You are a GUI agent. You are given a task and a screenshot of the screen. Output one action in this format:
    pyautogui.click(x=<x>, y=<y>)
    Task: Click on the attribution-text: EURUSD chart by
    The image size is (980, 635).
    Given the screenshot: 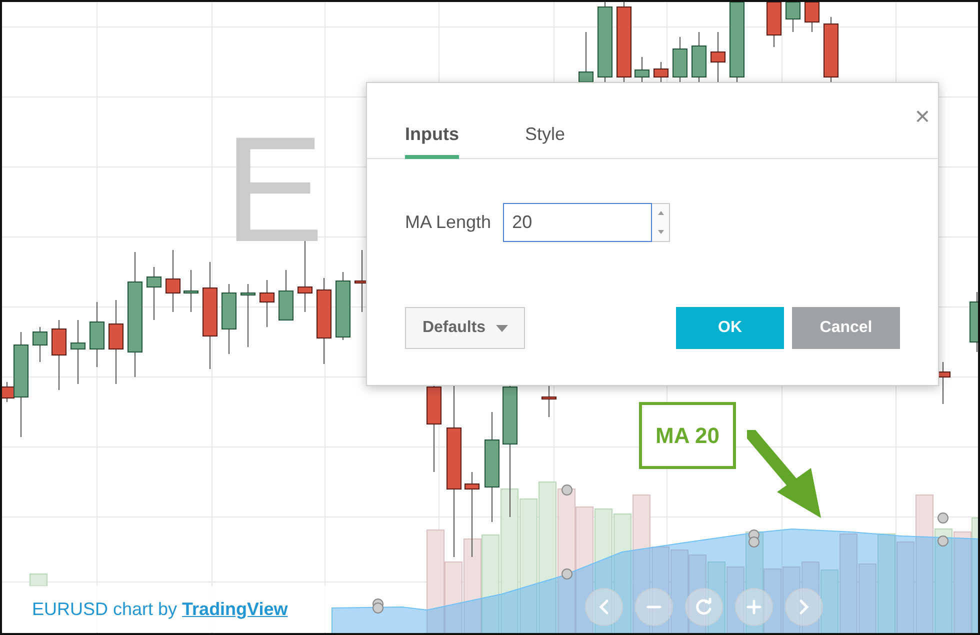 What is the action you would take?
    pyautogui.click(x=105, y=609)
    